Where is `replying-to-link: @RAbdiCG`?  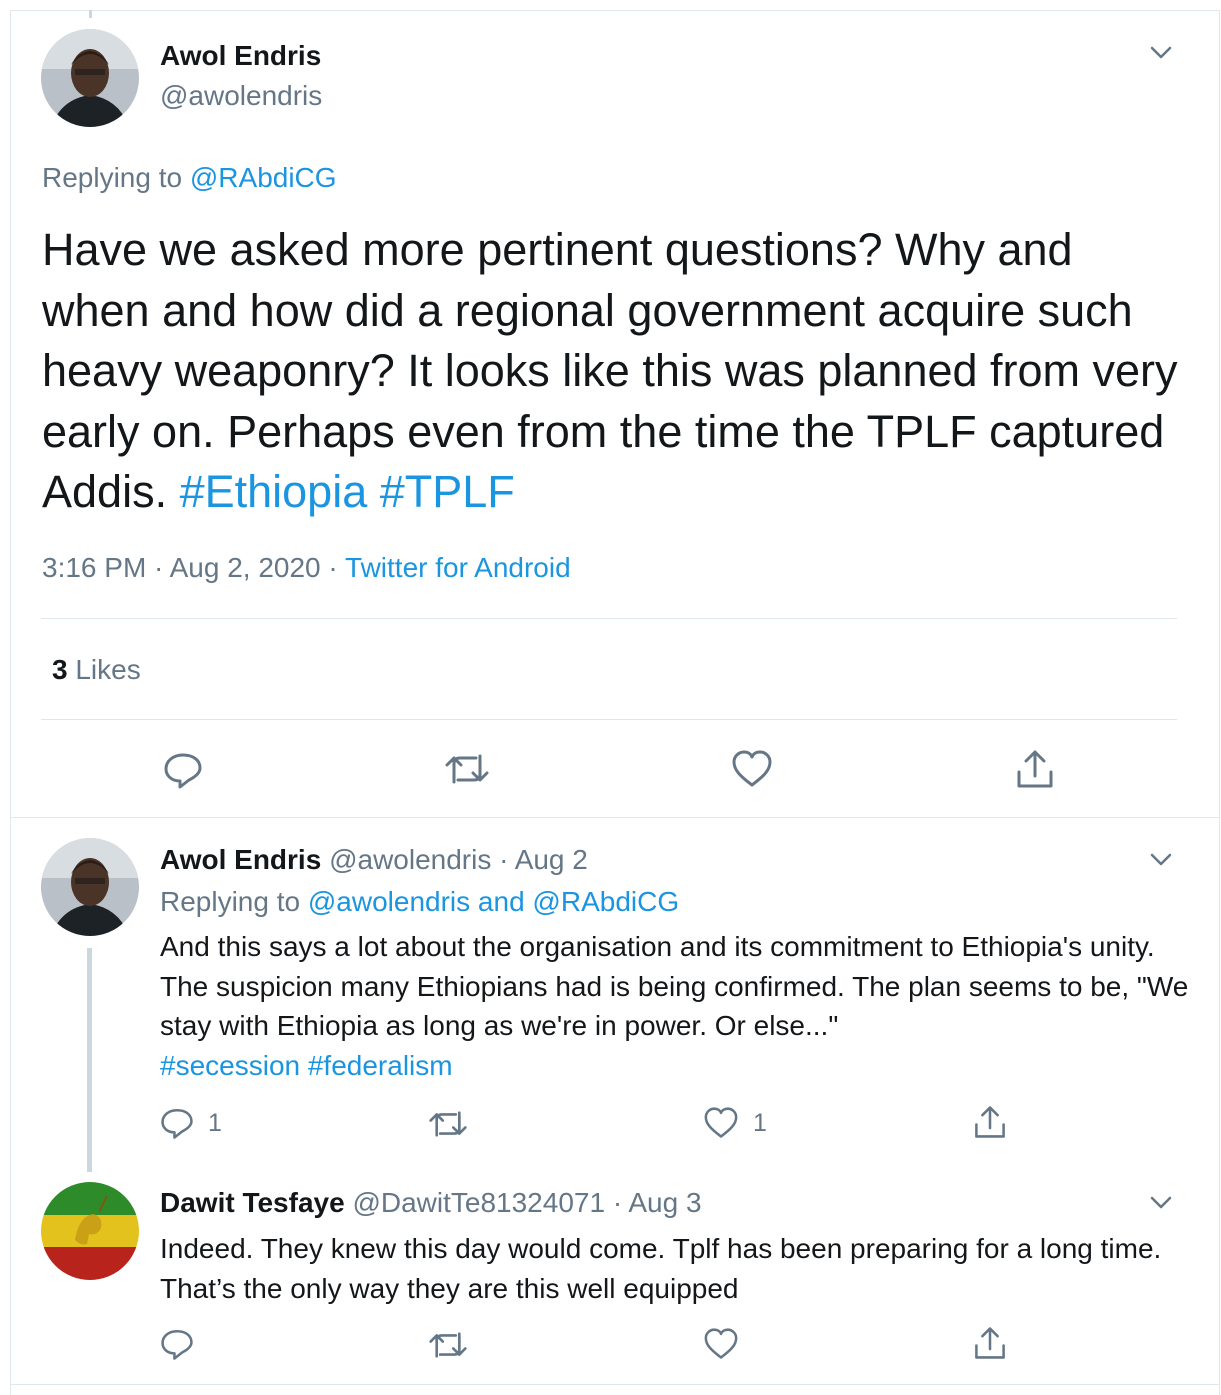
replying-to-link: @RAbdiCG is located at coordinates (263, 177).